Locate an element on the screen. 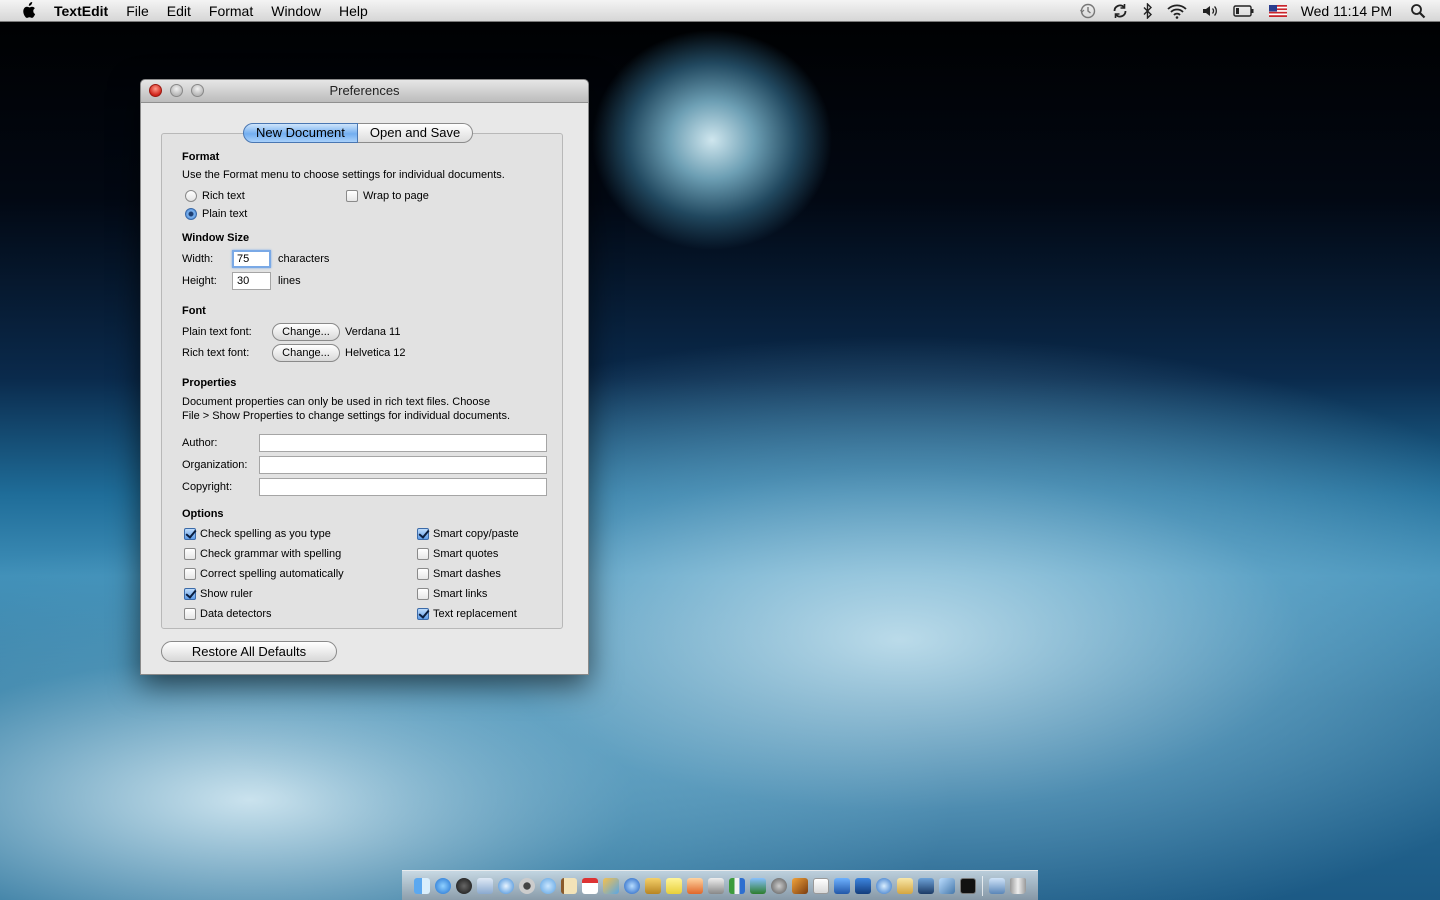 This screenshot has width=1440, height=900. window-title: Preferences is located at coordinates (364, 90).